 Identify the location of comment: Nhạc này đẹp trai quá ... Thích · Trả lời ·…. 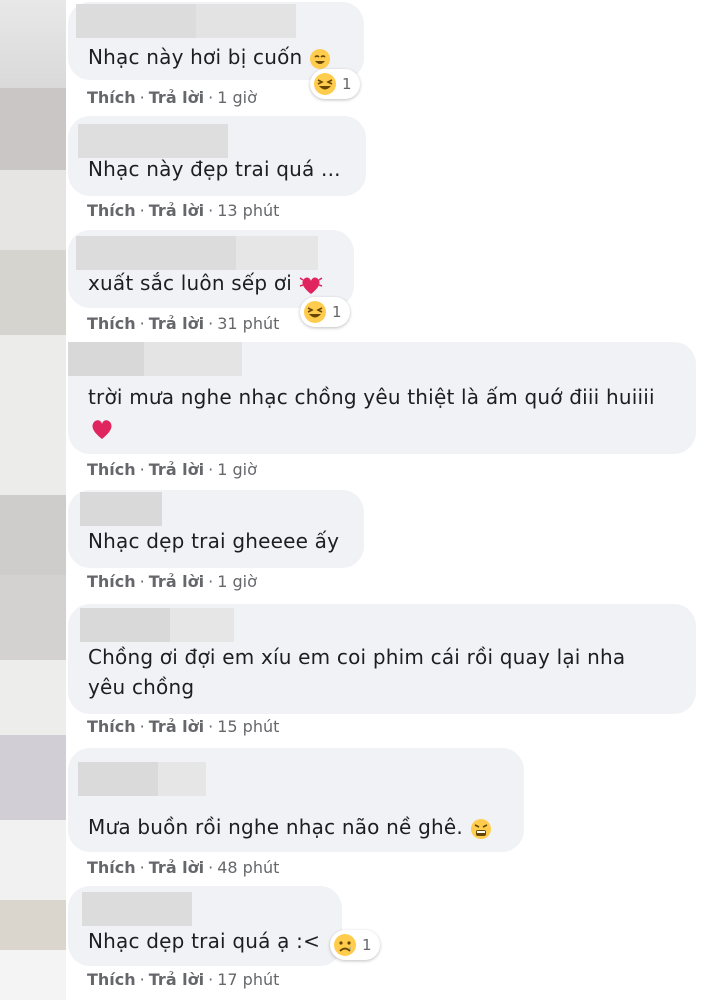
(356, 173).